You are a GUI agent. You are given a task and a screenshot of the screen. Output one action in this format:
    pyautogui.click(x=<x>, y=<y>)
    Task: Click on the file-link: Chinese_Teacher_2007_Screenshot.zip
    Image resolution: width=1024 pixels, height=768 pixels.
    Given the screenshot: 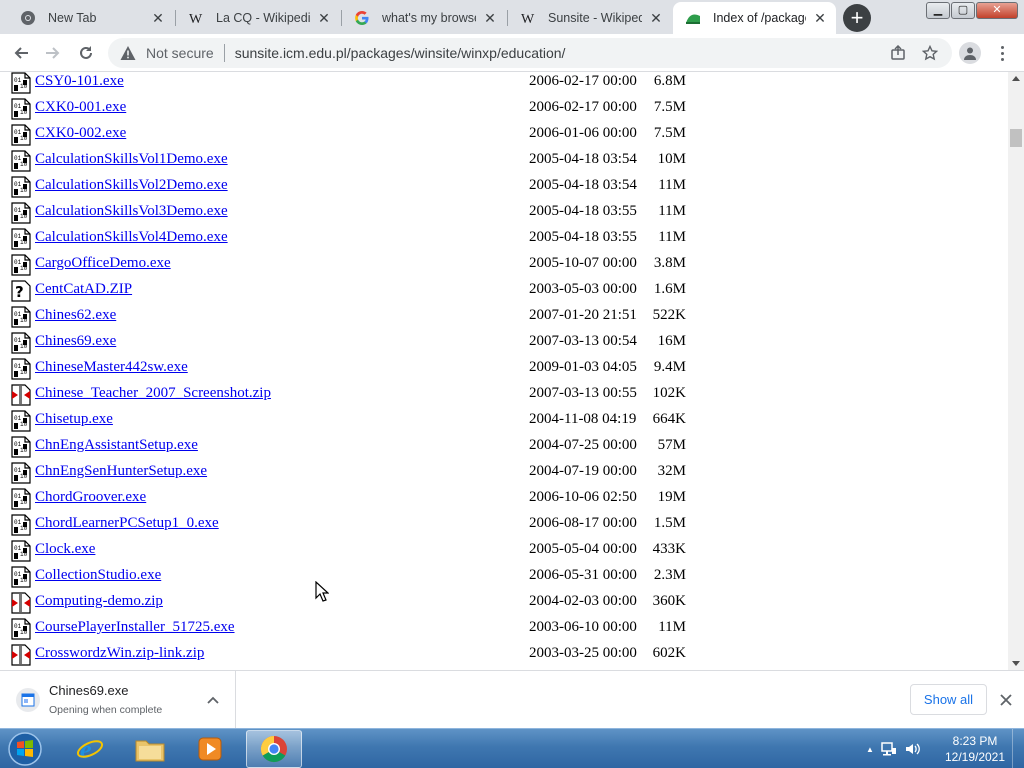 What is the action you would take?
    pyautogui.click(x=153, y=393)
    